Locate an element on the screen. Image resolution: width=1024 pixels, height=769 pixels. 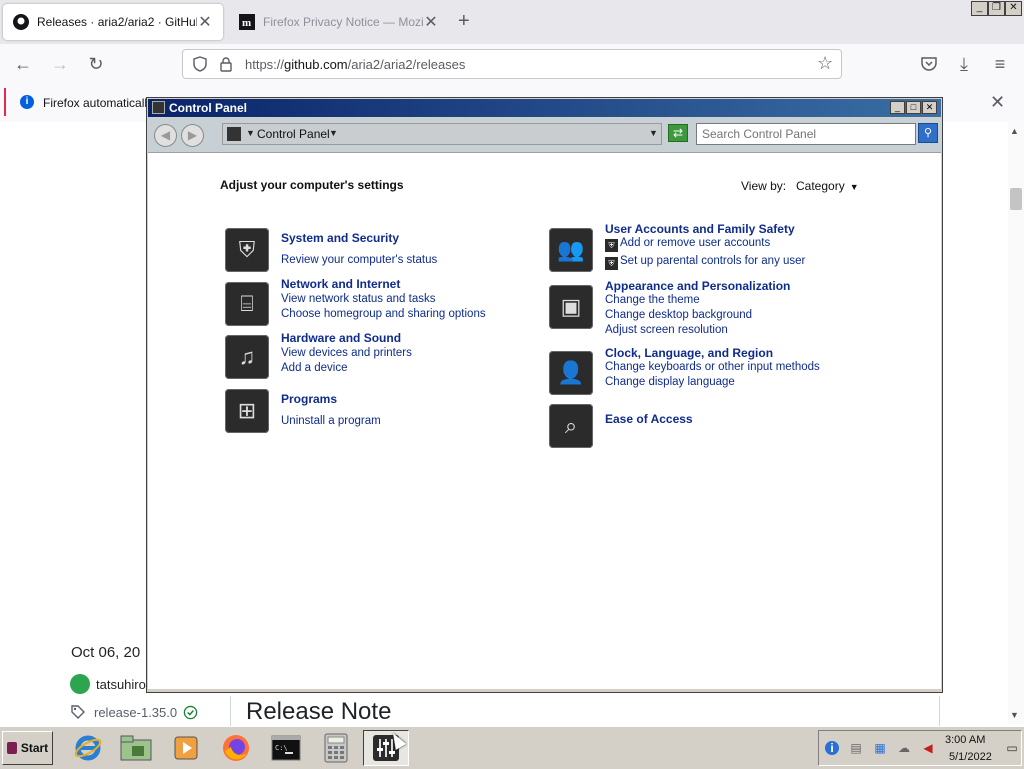
category-link: ⛨ Set up parental controls for any user is located at coordinates (705, 262).